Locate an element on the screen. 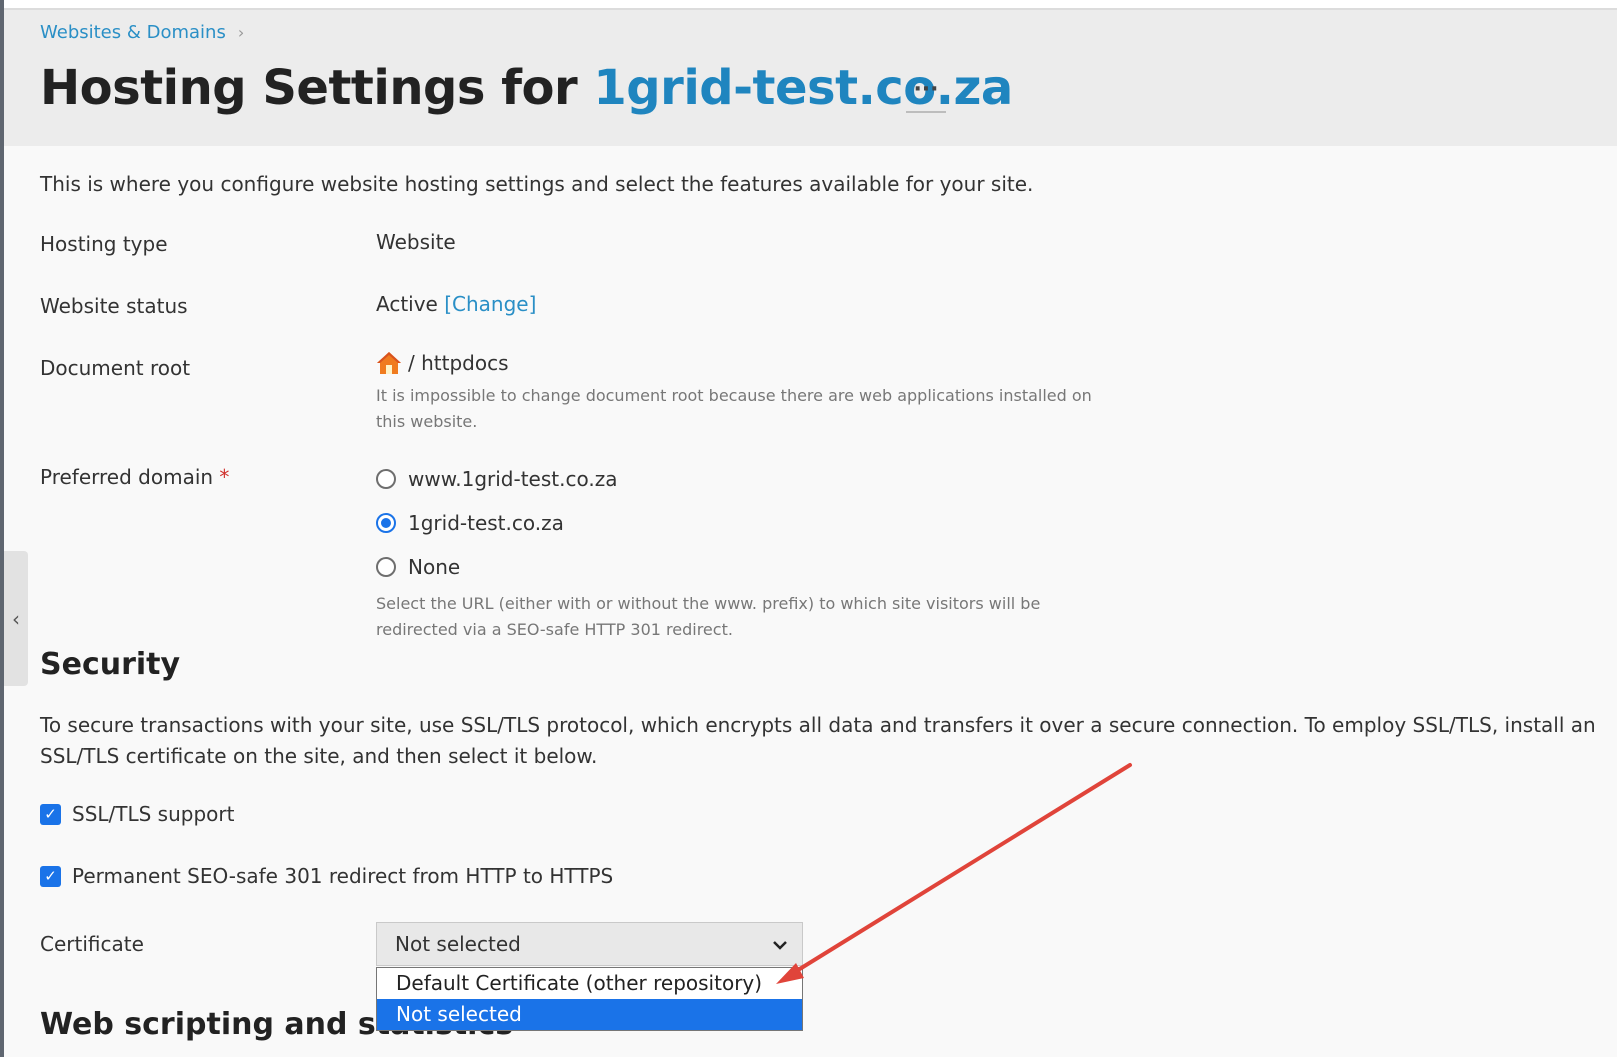  chevron-down-icon is located at coordinates (780, 944).